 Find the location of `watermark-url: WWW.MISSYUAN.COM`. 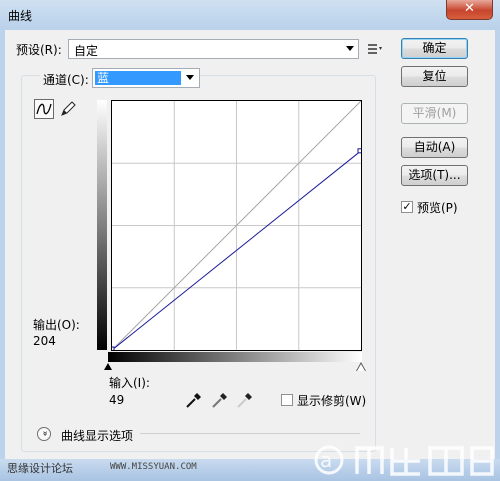

watermark-url: WWW.MISSYUAN.COM is located at coordinates (153, 467).